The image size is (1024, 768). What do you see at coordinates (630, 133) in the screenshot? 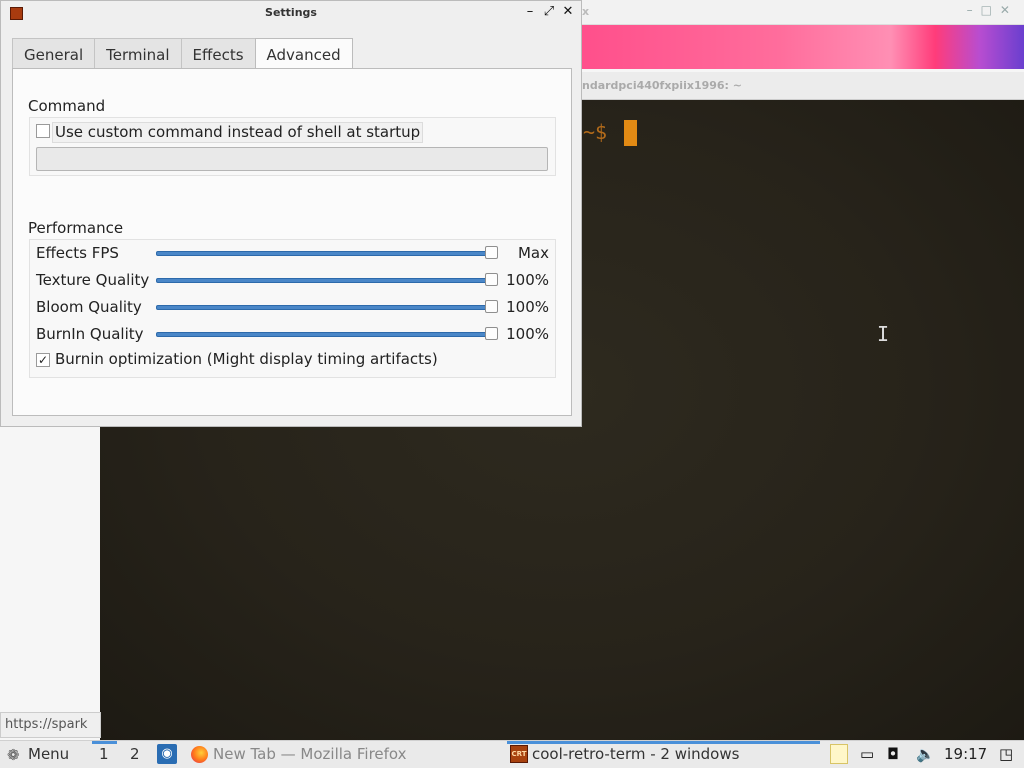
I see `terminal-cursor` at bounding box center [630, 133].